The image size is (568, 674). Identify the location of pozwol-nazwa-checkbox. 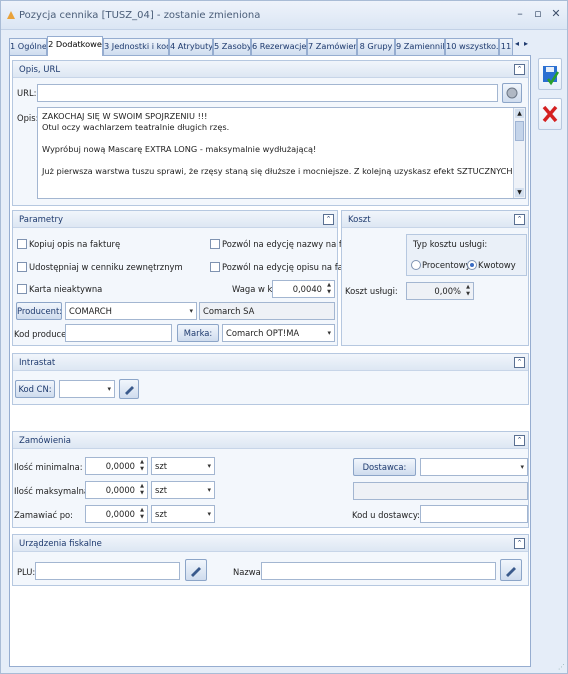
(215, 244).